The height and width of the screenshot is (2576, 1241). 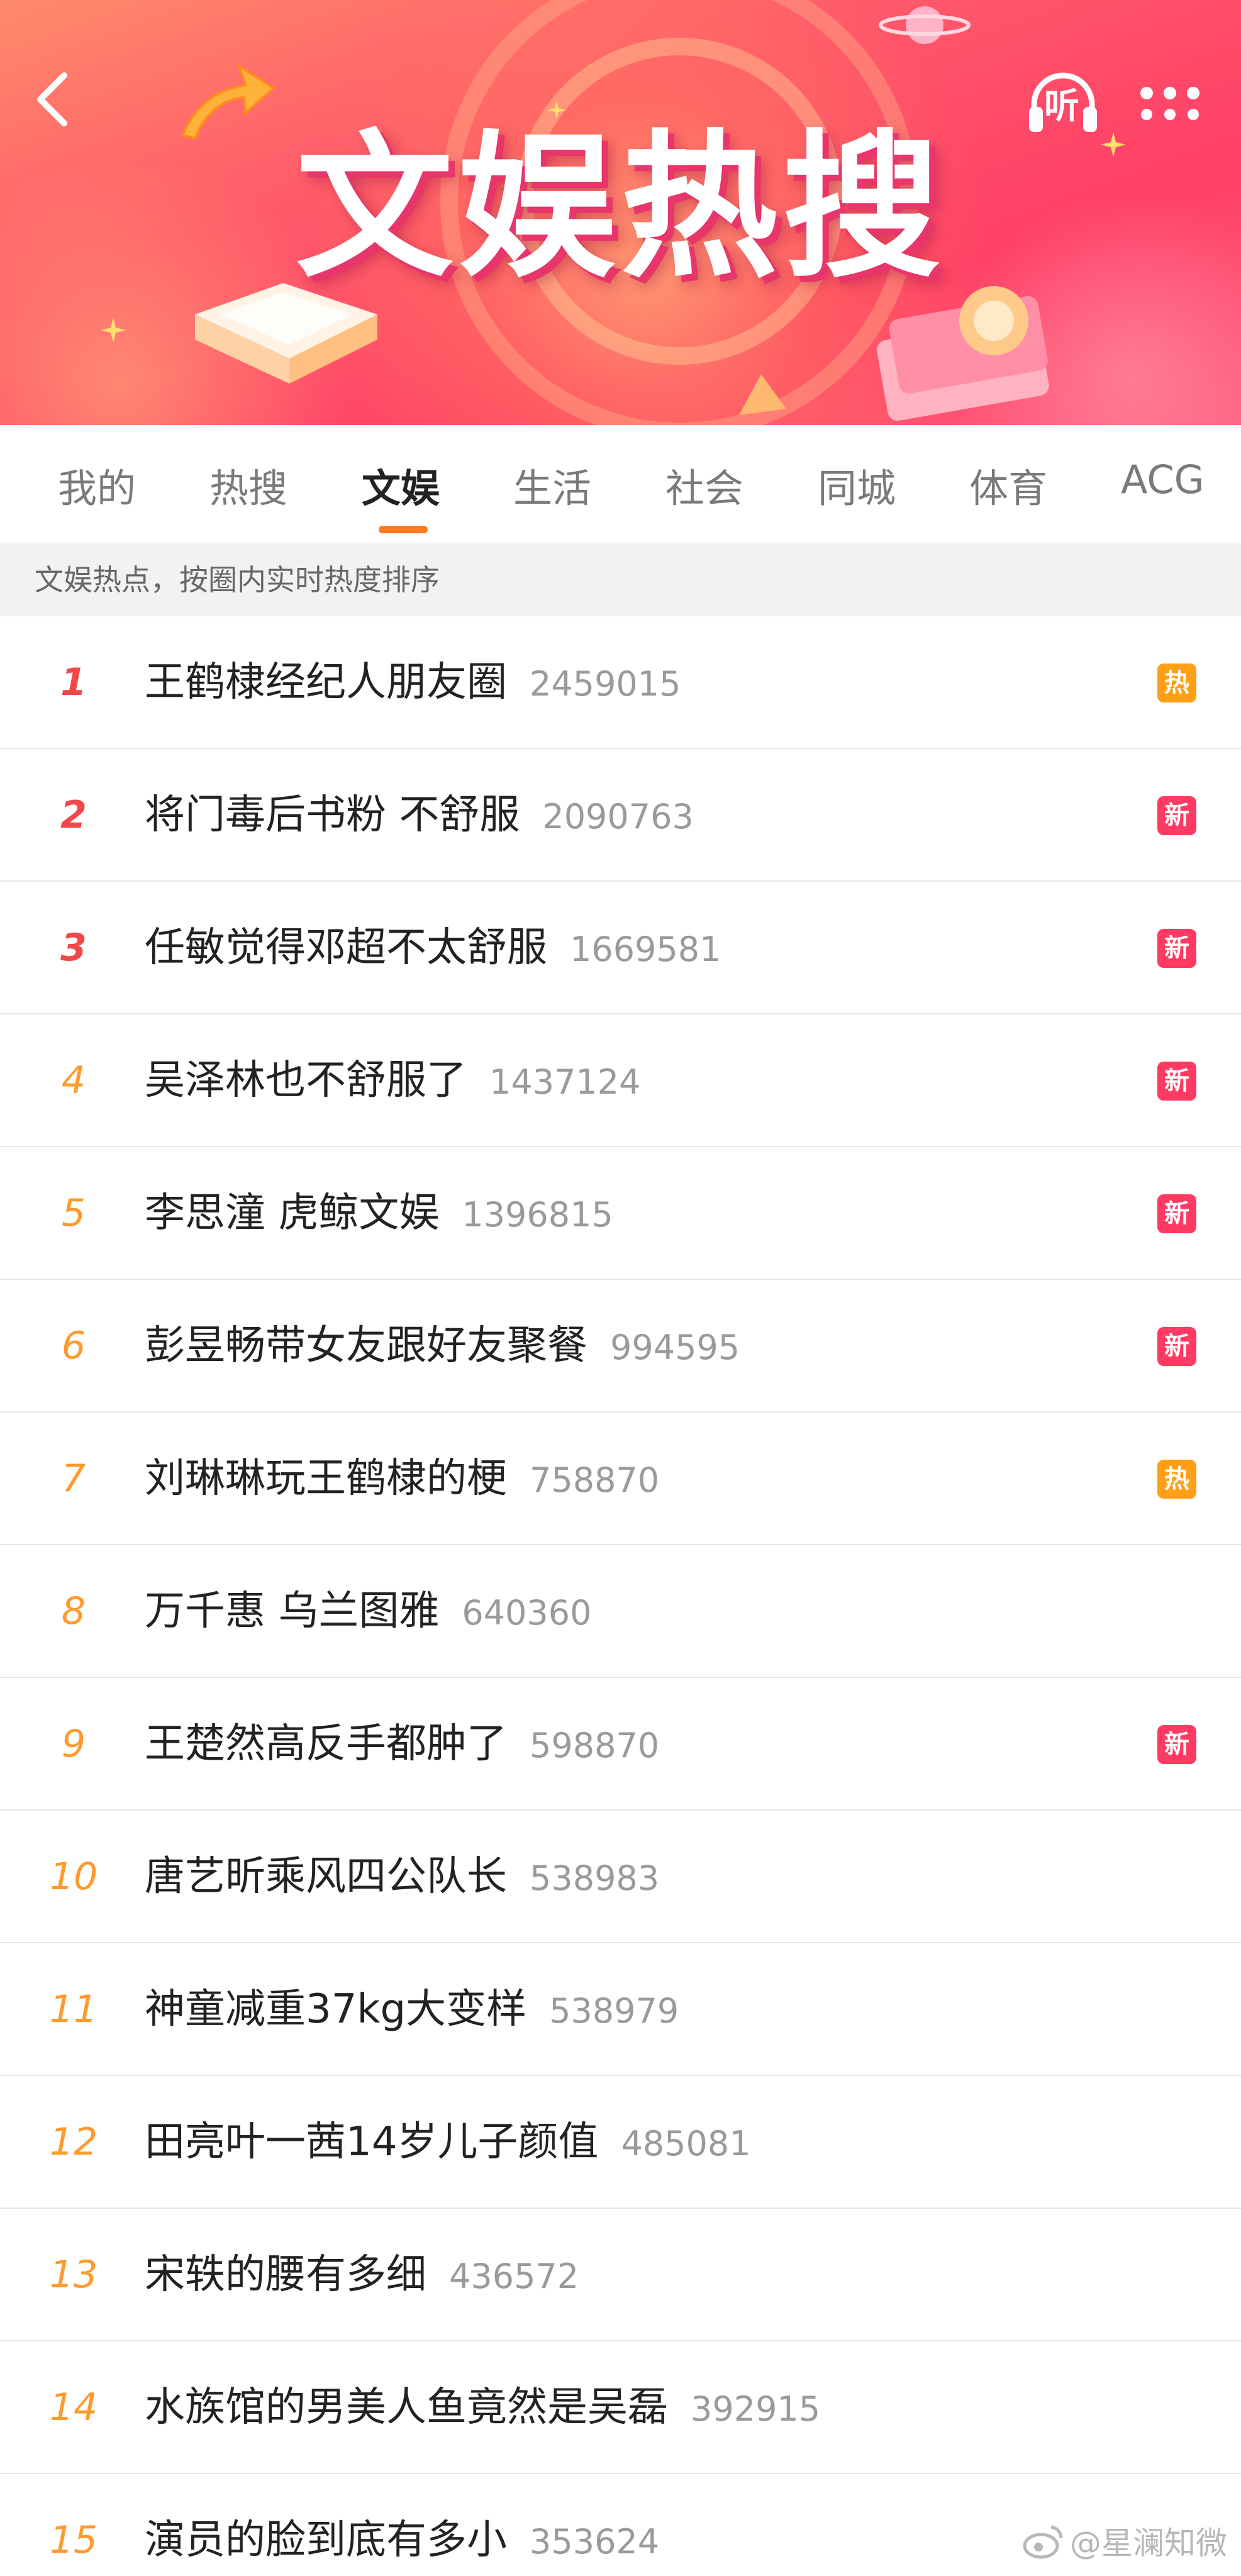 What do you see at coordinates (73, 2142) in the screenshot?
I see `rank-number: 12` at bounding box center [73, 2142].